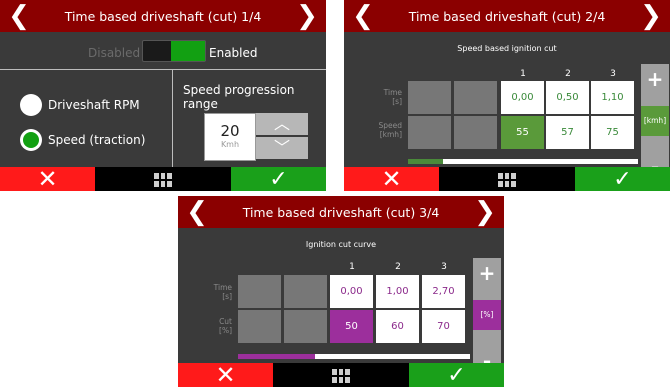 Image resolution: width=670 pixels, height=387 pixels. What do you see at coordinates (31, 105) in the screenshot?
I see `radio-driveshaft-rpm` at bounding box center [31, 105].